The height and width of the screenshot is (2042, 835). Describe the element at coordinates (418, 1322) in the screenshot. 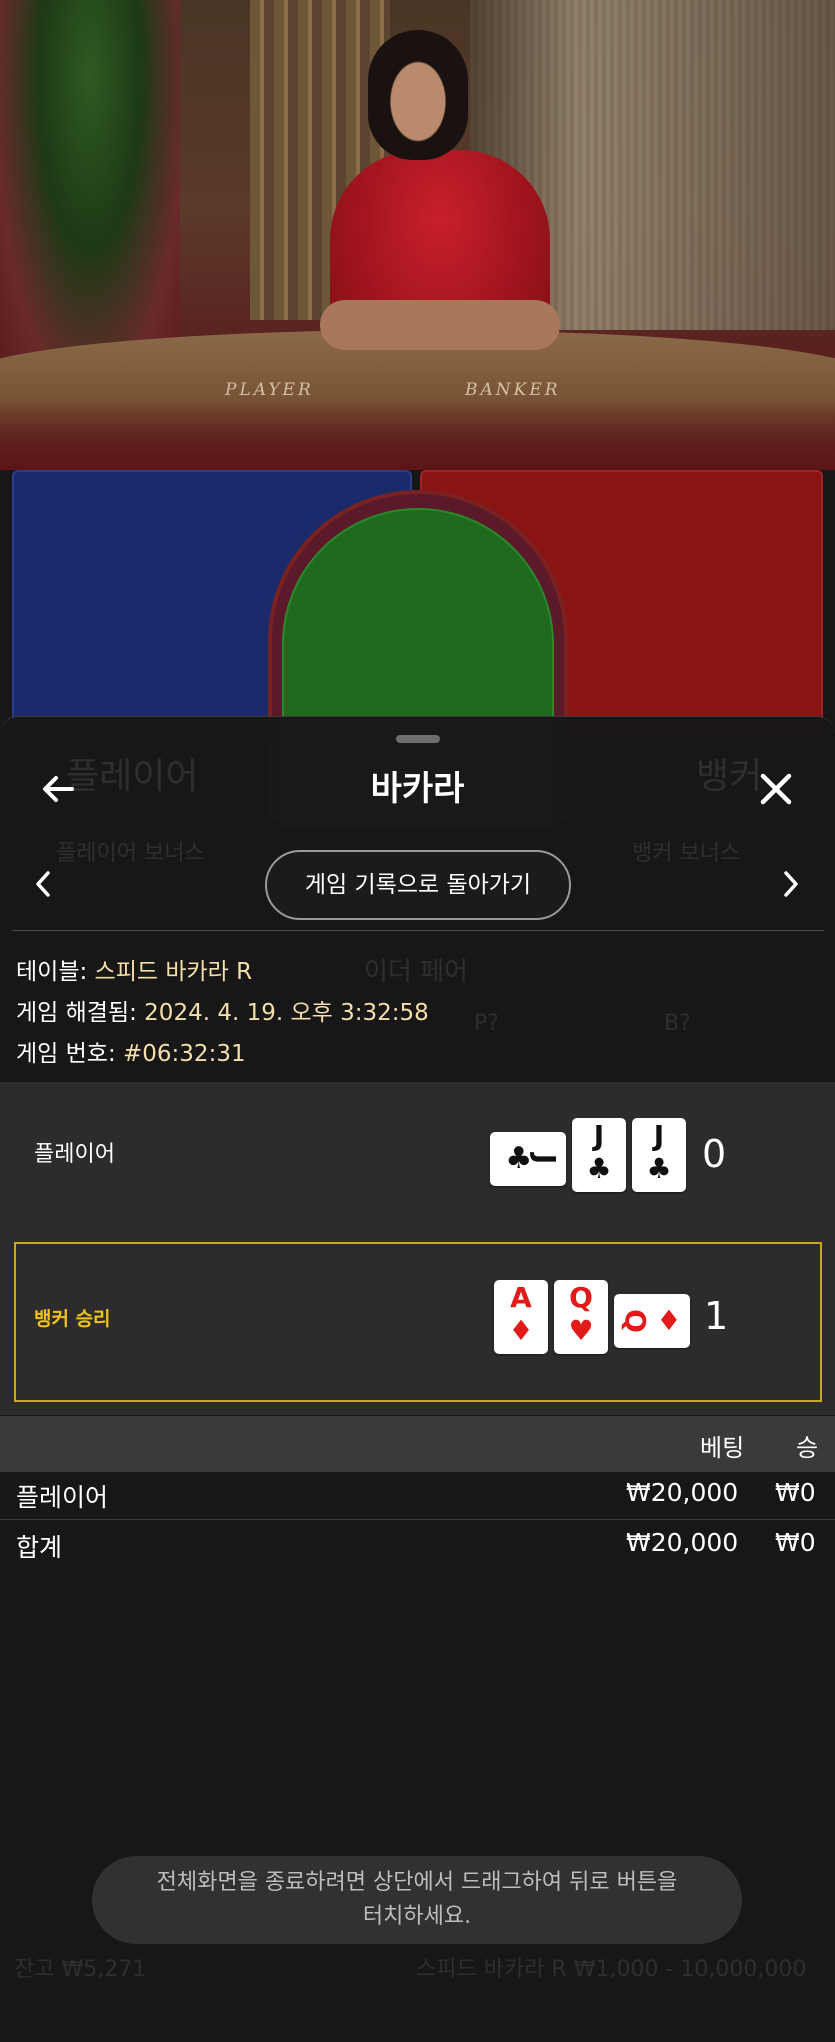

I see `banker-winner-highlight` at that location.